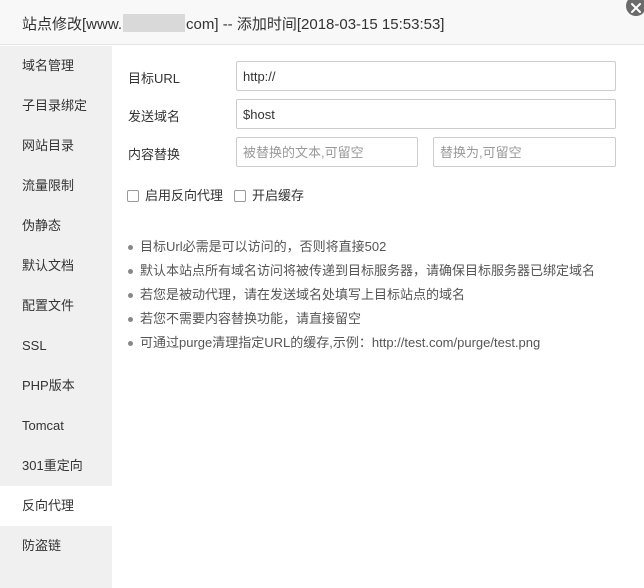 This screenshot has width=644, height=588. I want to click on sidebar-item-tomcat: Tomcat, so click(56, 426).